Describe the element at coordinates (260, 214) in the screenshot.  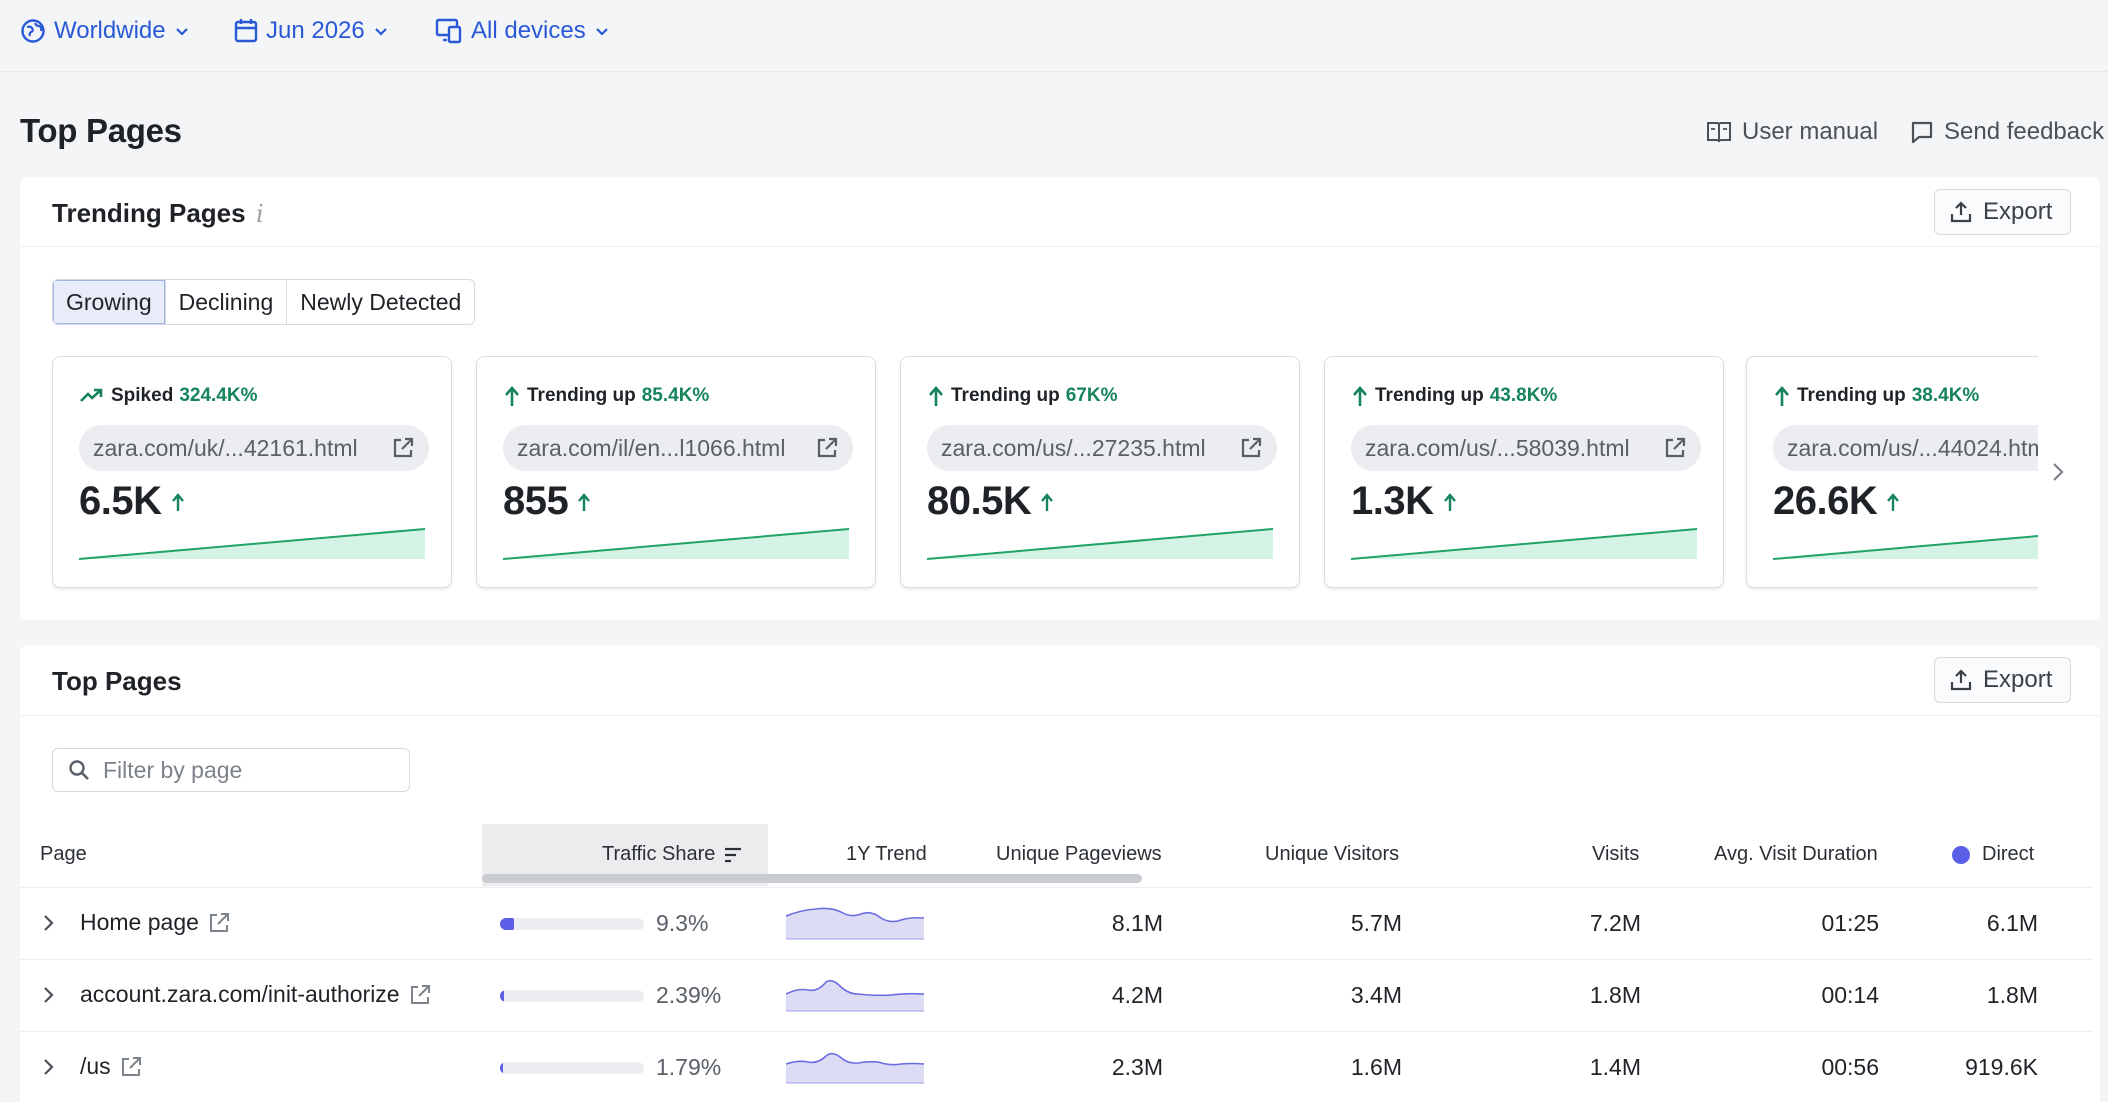
I see `info-icon: i` at that location.